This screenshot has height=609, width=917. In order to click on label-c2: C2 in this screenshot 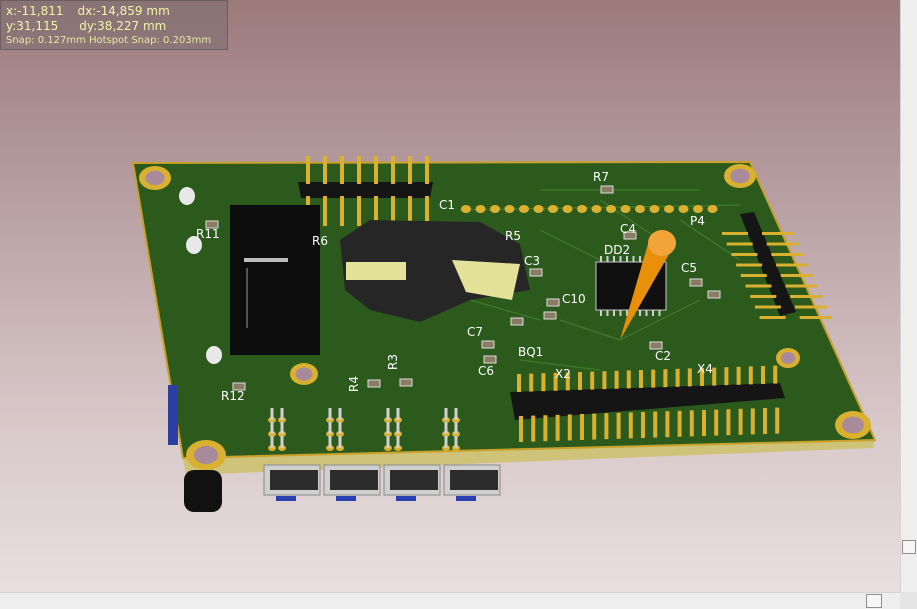, I will do `click(663, 356)`.